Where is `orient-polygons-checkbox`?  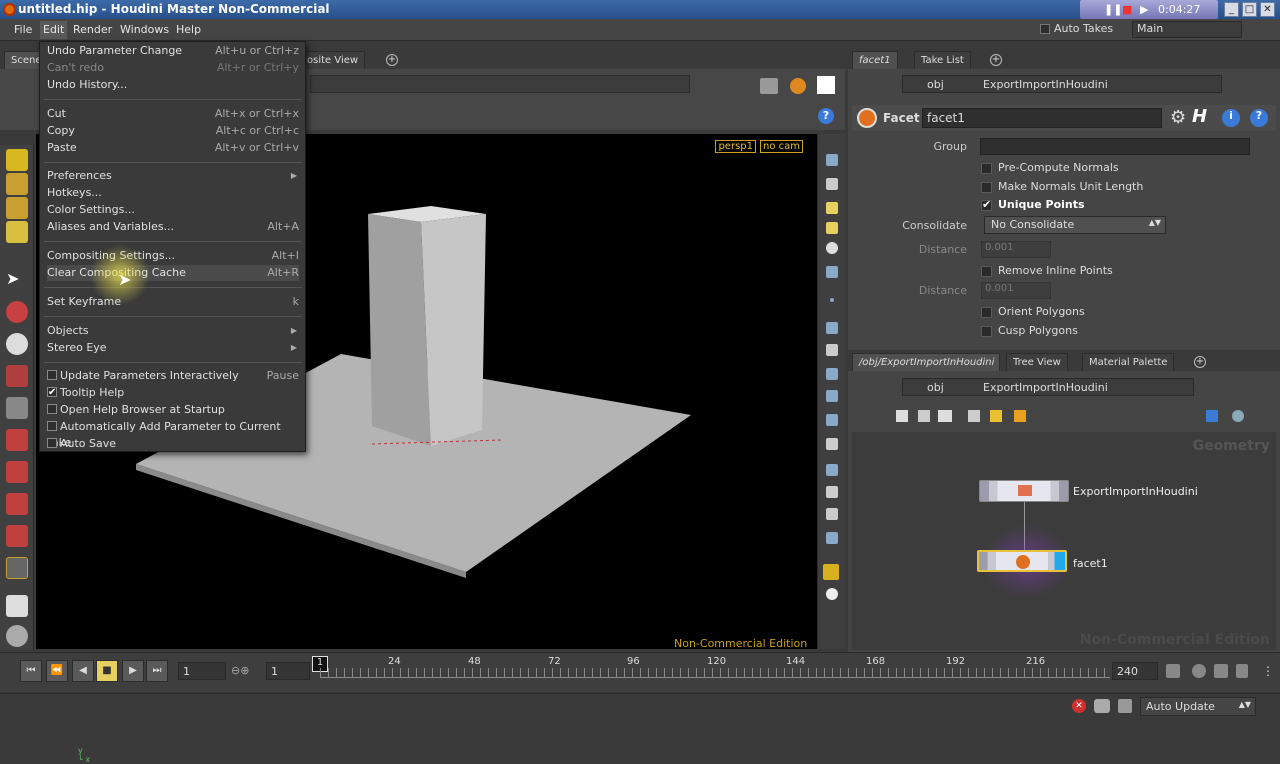
orient-polygons-checkbox is located at coordinates (986, 312).